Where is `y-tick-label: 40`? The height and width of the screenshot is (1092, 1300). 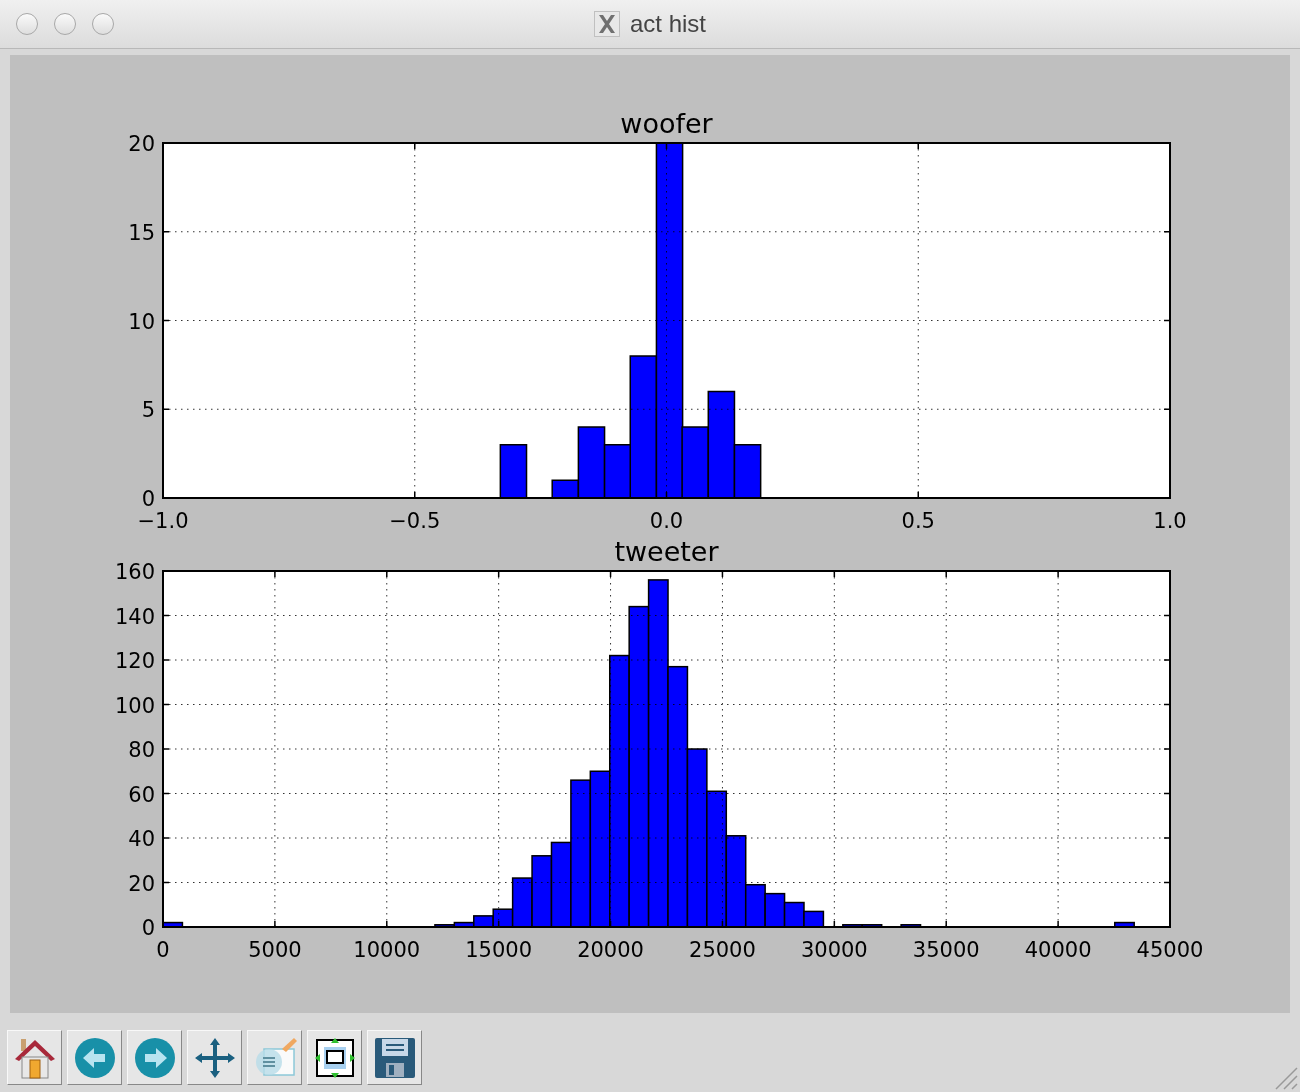
y-tick-label: 40 is located at coordinates (141, 839).